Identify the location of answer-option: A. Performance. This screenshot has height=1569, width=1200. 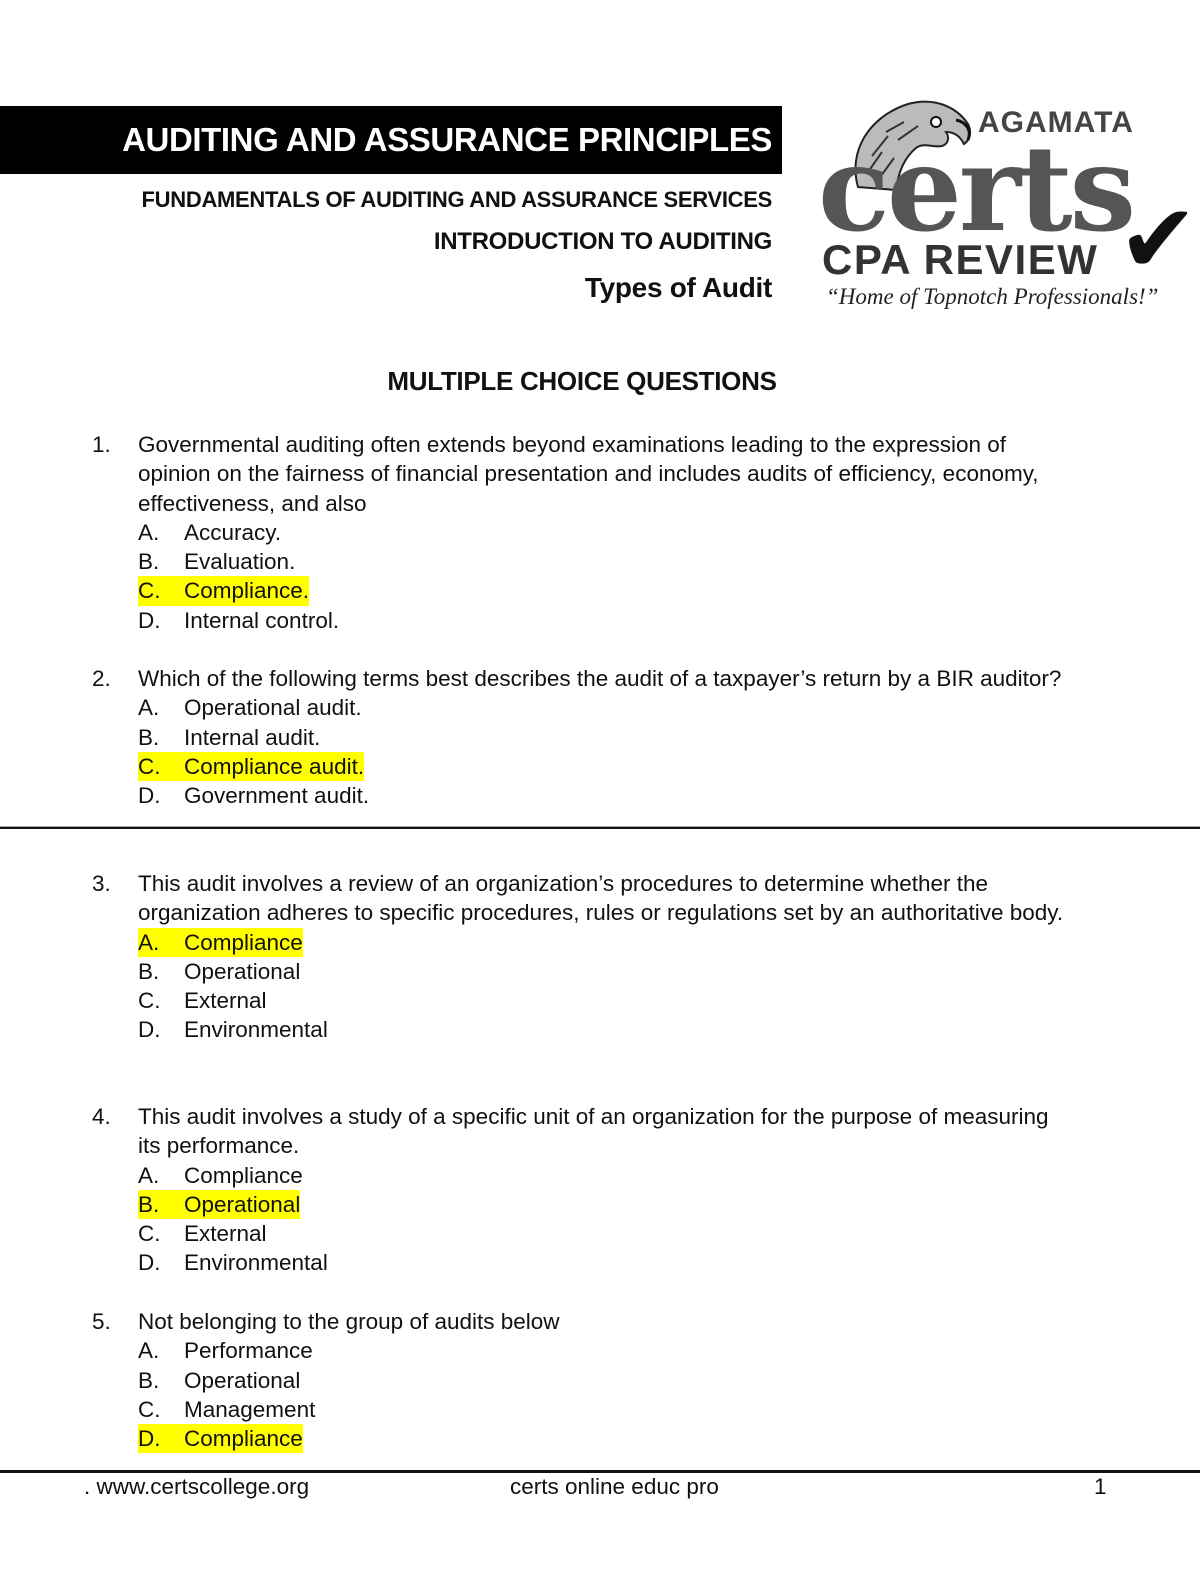
(605, 1350).